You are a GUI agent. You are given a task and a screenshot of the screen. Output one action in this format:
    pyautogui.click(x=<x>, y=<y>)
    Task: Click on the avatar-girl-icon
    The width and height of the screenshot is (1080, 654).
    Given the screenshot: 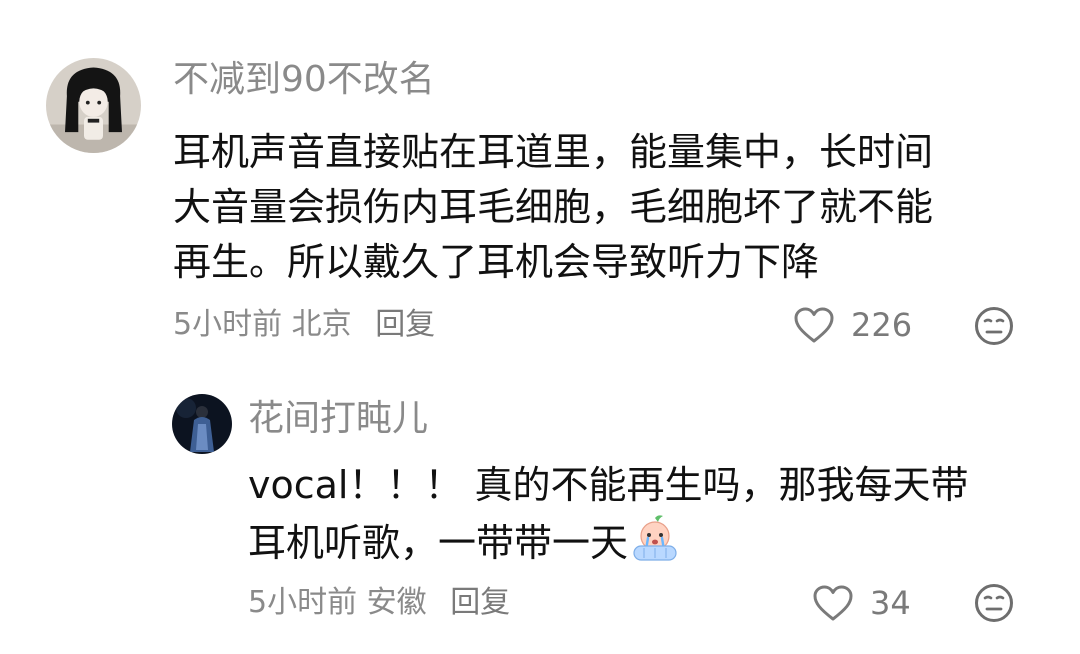 What is the action you would take?
    pyautogui.click(x=93, y=105)
    